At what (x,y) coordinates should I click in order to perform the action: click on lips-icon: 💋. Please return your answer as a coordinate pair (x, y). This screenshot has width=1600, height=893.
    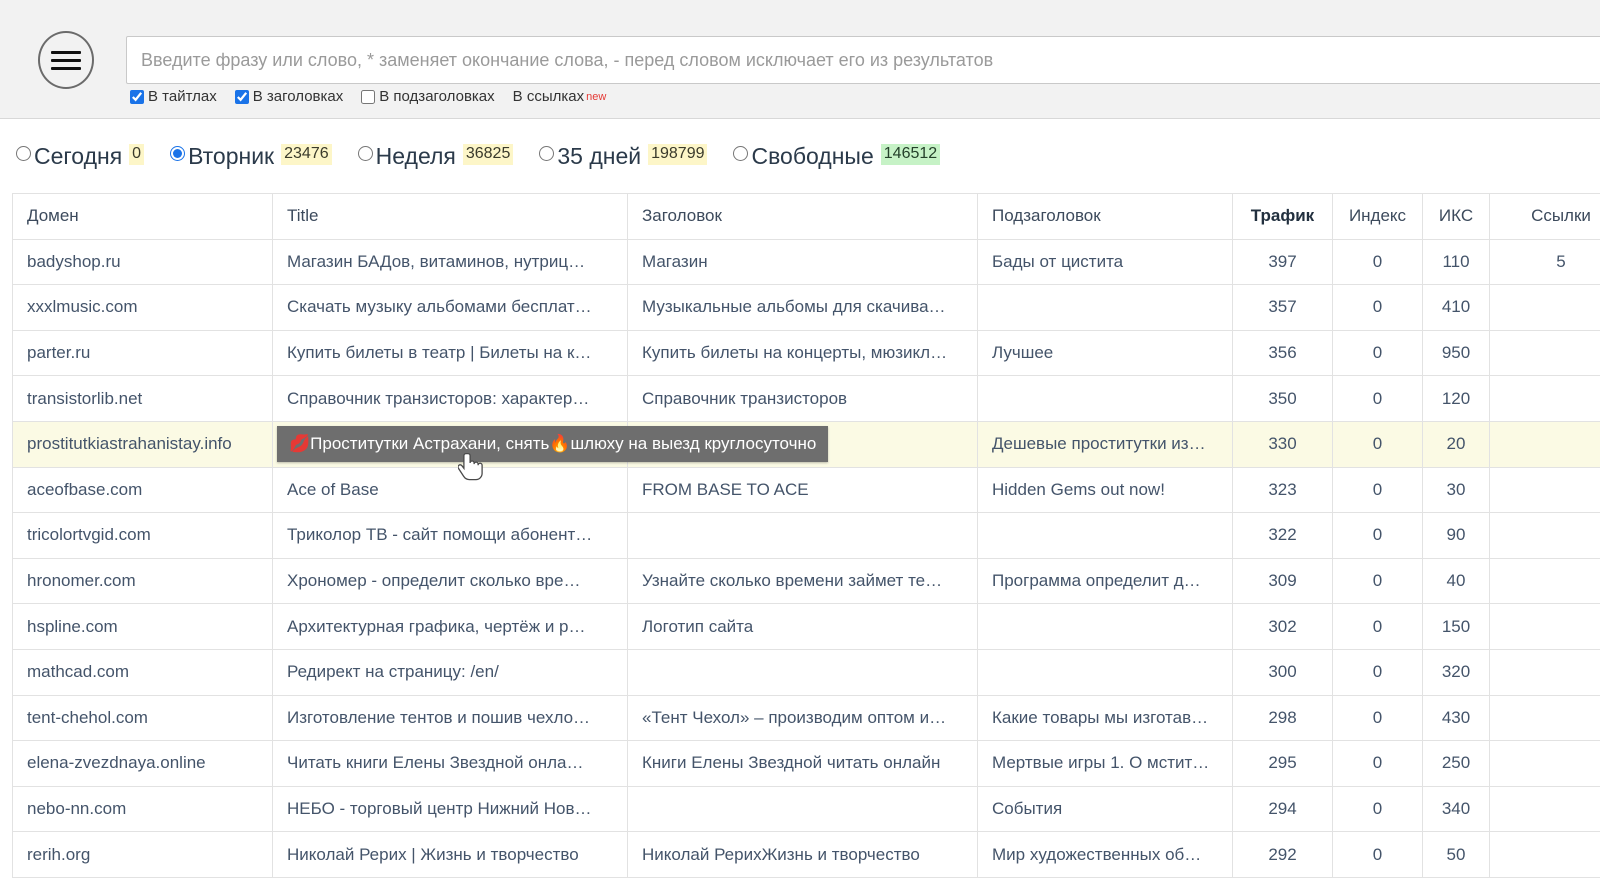
    Looking at the image, I should click on (300, 443).